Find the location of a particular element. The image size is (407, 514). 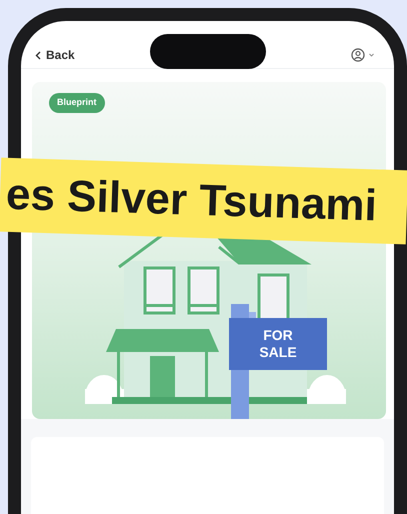

account-menu-button is located at coordinates (362, 55).